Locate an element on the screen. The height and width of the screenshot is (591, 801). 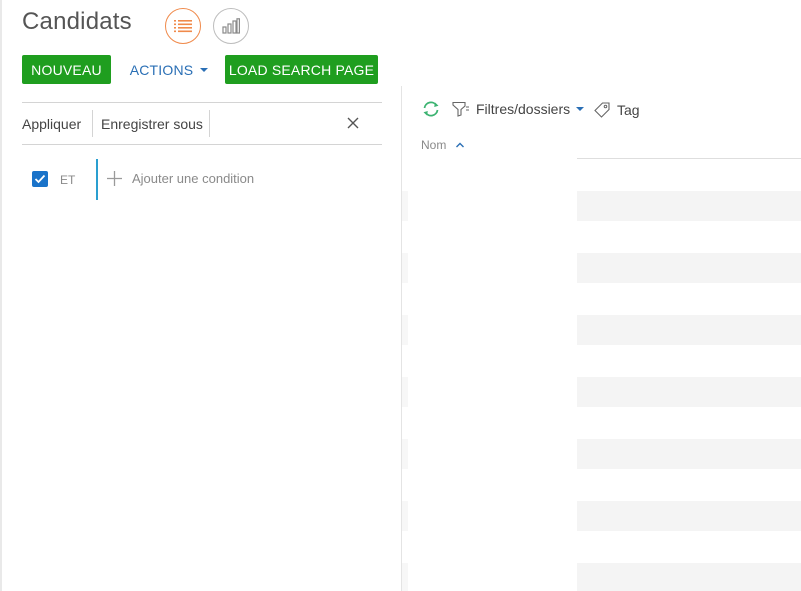
condition-group-checkbox is located at coordinates (40, 179).